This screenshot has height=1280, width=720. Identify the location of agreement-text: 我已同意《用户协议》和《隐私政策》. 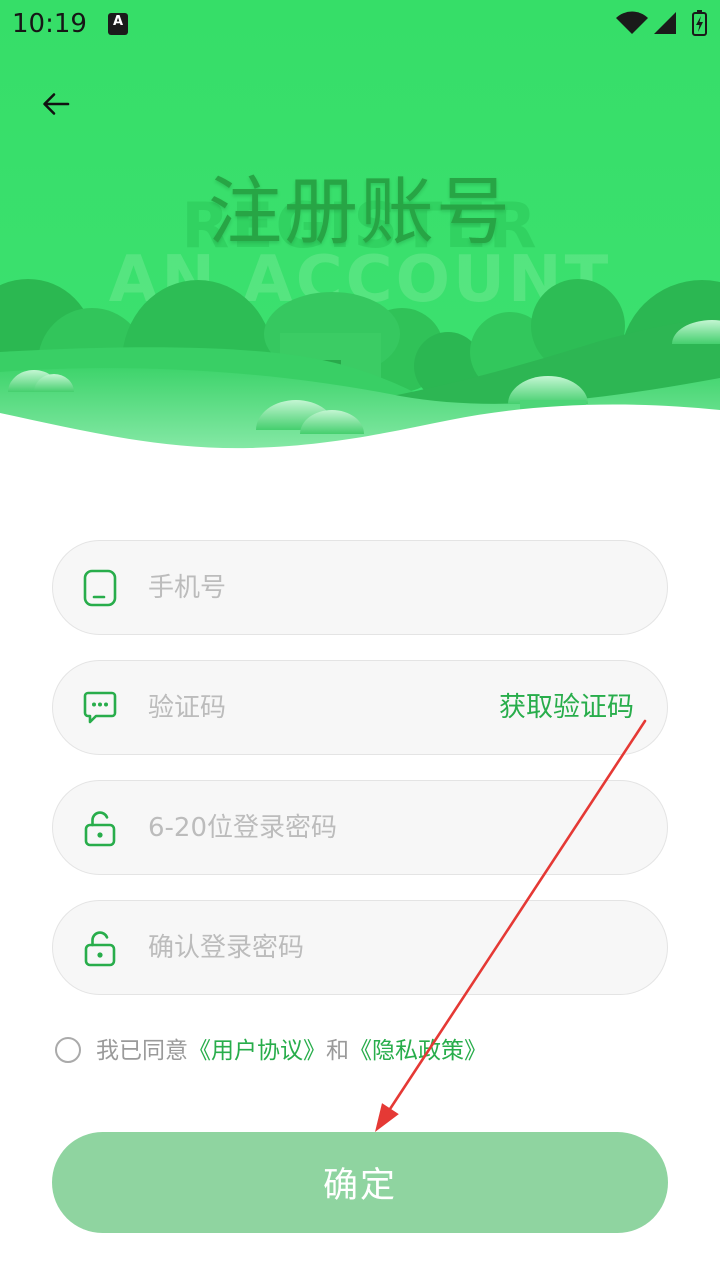
(291, 1051).